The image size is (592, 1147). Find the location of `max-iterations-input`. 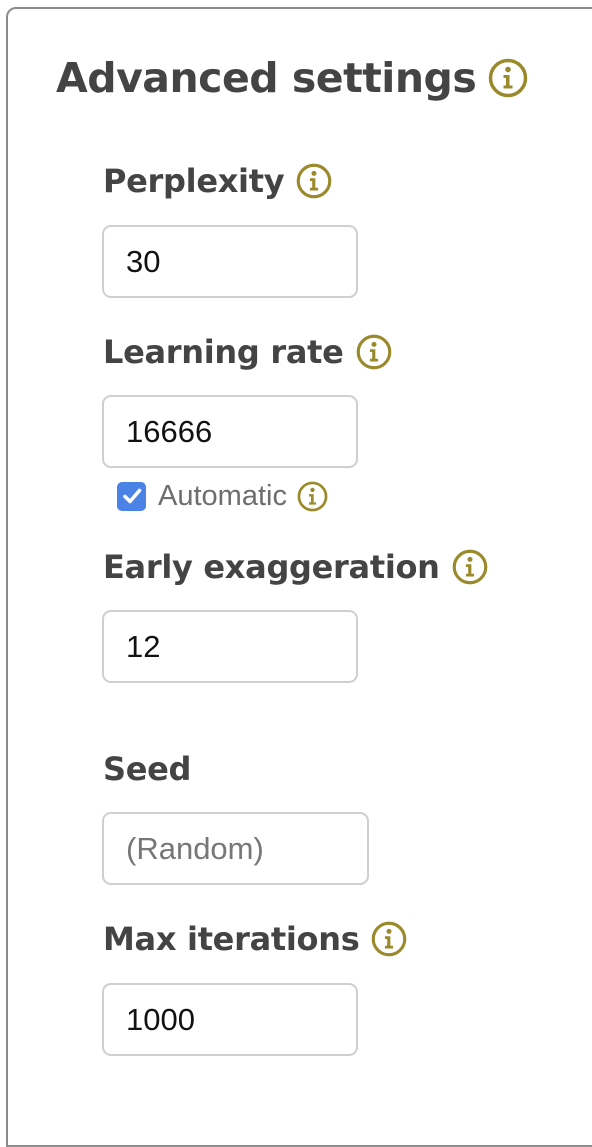

max-iterations-input is located at coordinates (230, 1019).